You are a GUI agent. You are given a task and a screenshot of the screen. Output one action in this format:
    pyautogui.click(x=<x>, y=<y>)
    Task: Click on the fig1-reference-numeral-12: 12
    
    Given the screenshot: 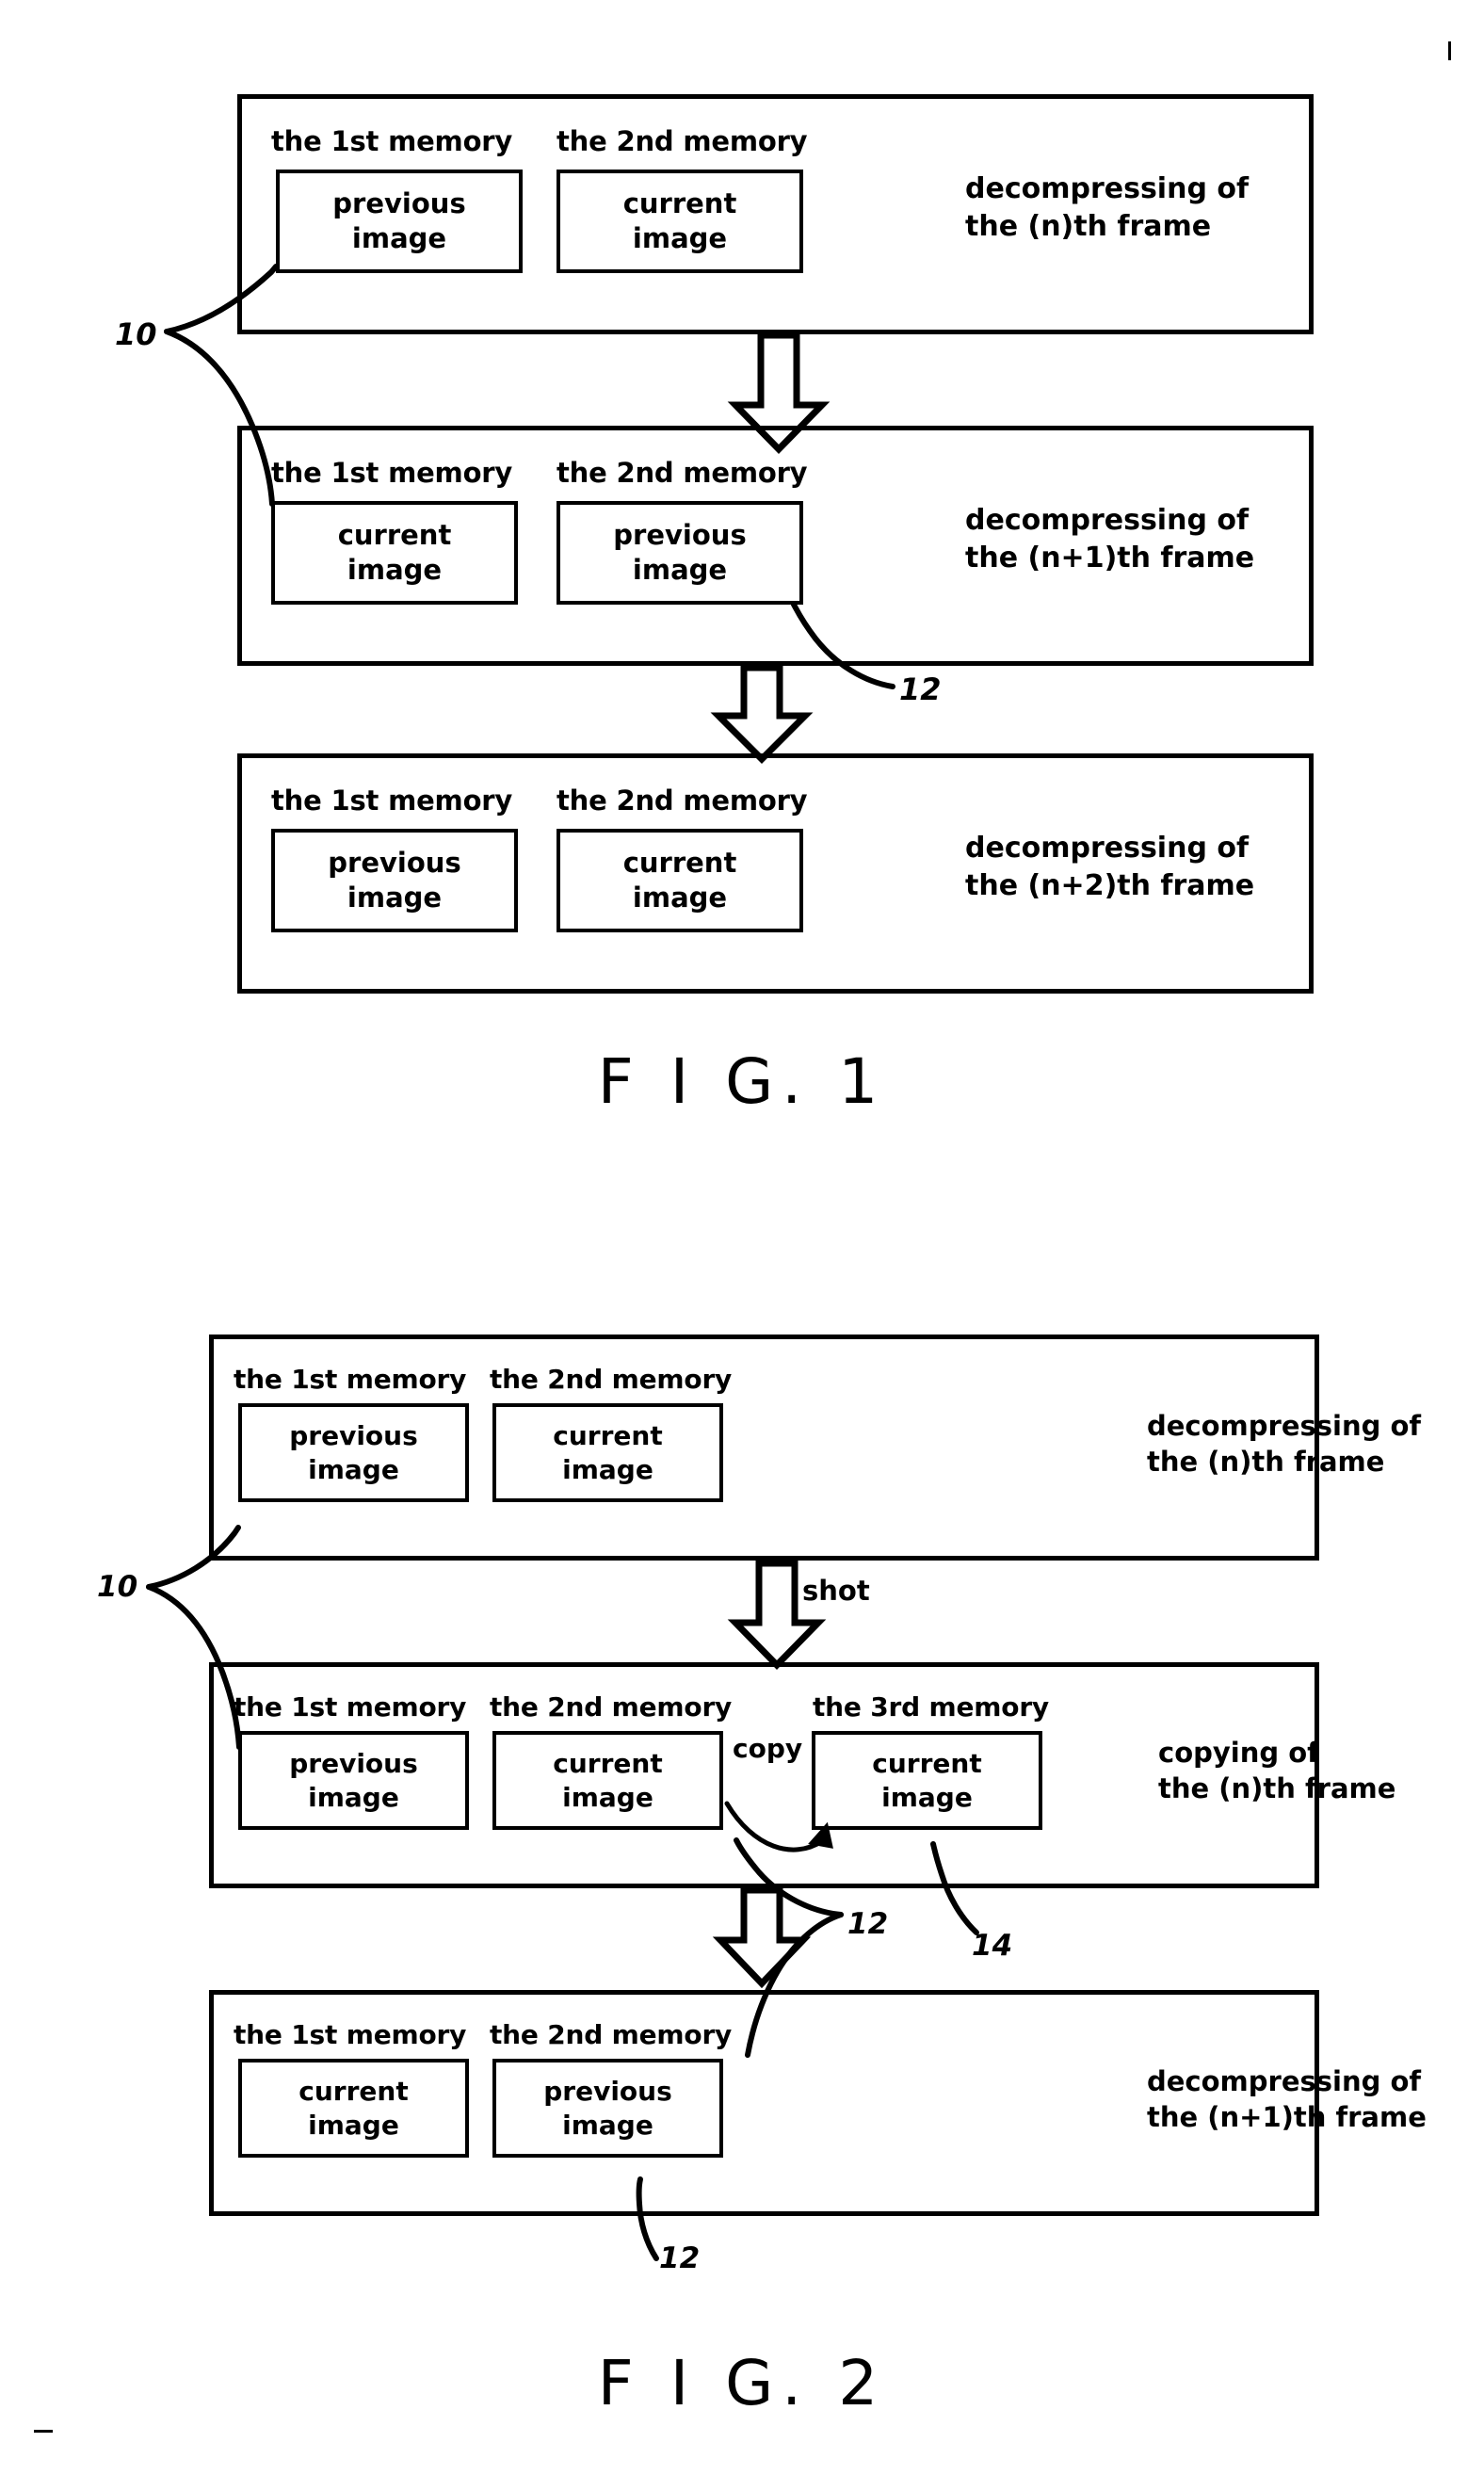 What is the action you would take?
    pyautogui.click(x=921, y=689)
    